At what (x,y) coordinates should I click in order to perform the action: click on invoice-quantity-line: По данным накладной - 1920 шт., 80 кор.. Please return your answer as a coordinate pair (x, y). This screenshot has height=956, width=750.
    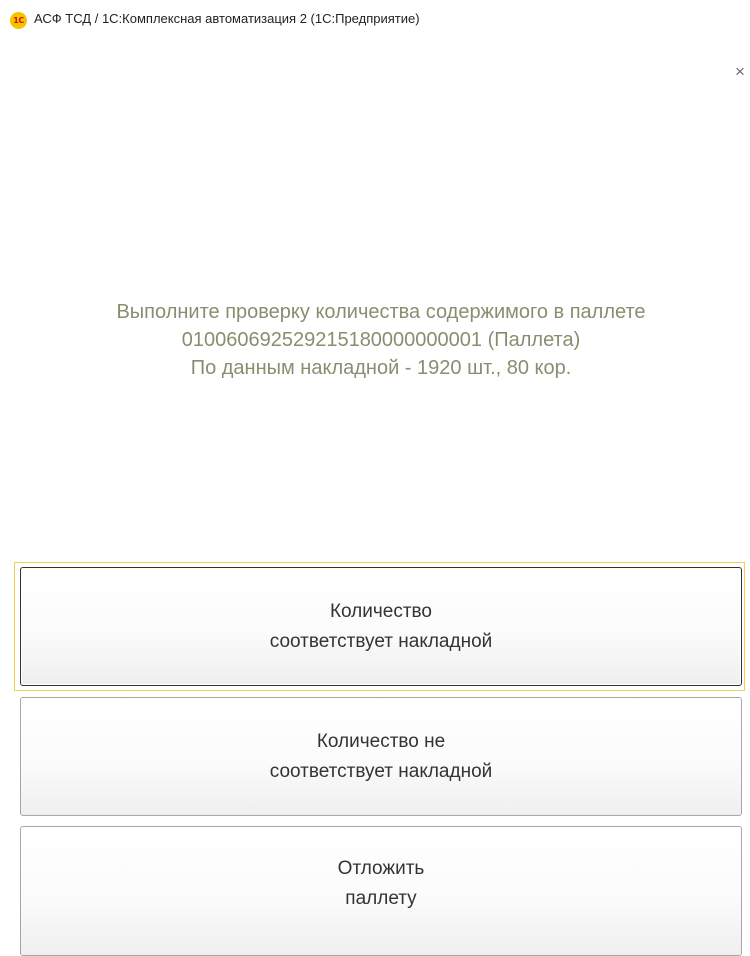
    Looking at the image, I should click on (381, 368).